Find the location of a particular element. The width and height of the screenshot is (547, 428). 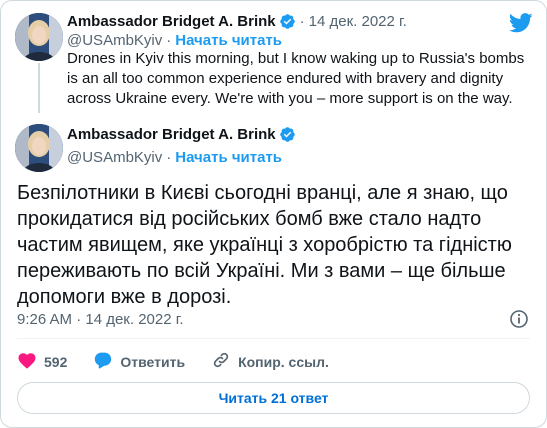

divider is located at coordinates (273, 338).